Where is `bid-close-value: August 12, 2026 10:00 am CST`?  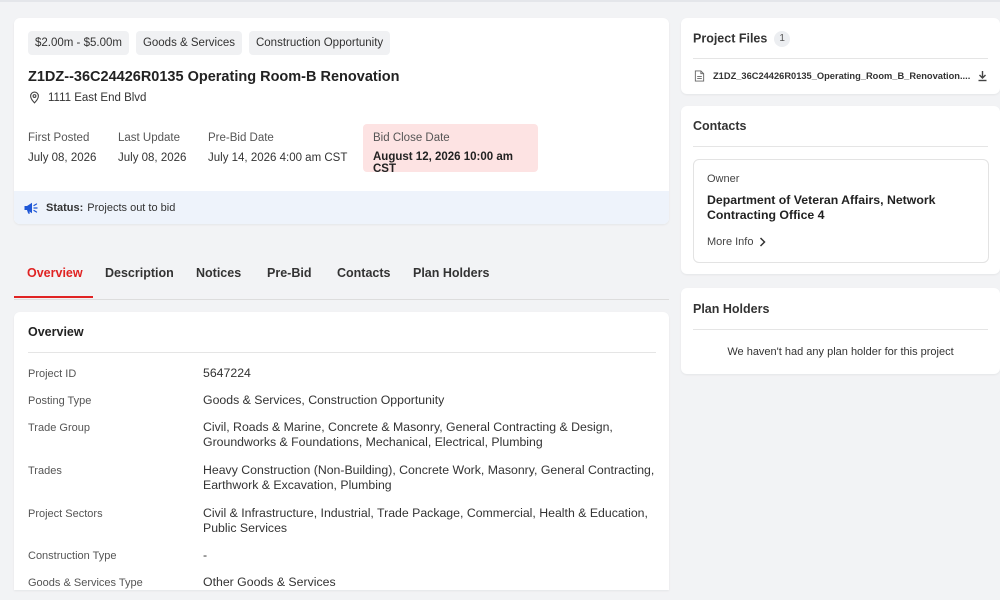
bid-close-value: August 12, 2026 10:00 am CST is located at coordinates (443, 163).